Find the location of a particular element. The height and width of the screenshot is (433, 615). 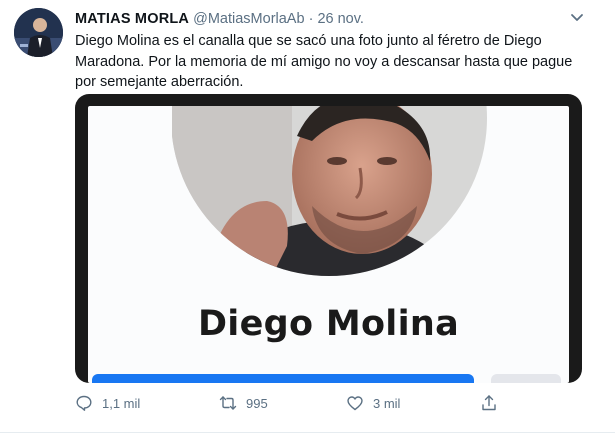

author-name: MATIAS MORLA is located at coordinates (132, 19).